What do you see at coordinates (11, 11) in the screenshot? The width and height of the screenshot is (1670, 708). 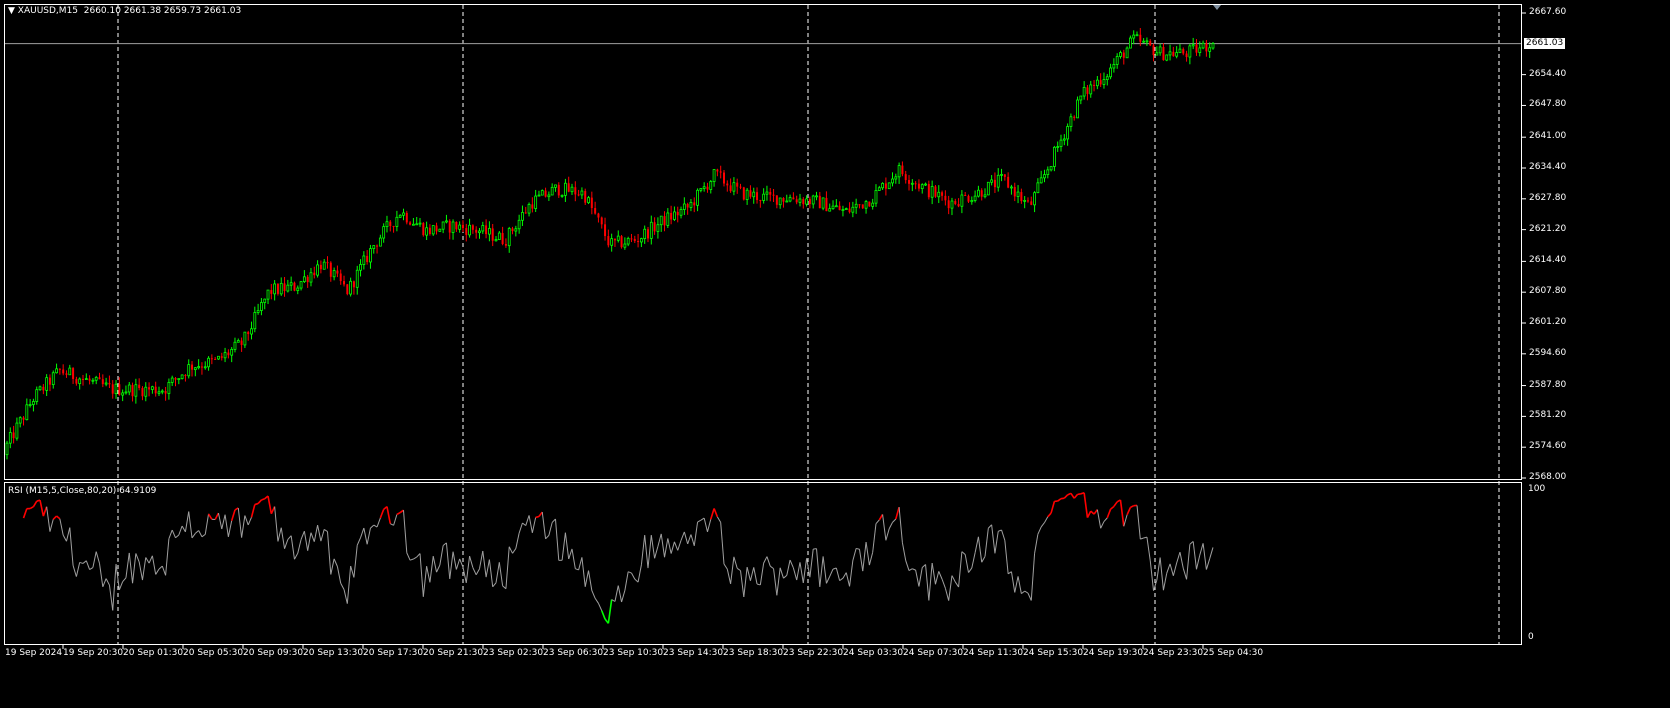 I see `triangle-down-icon: ▼` at bounding box center [11, 11].